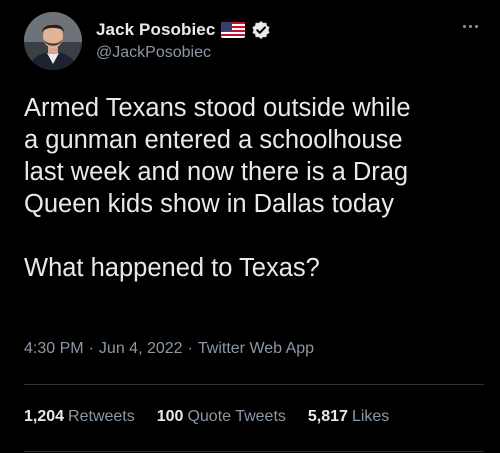  Describe the element at coordinates (213, 140) in the screenshot. I see `tweet-text-line: a gunman entered a schoolhouse` at that location.